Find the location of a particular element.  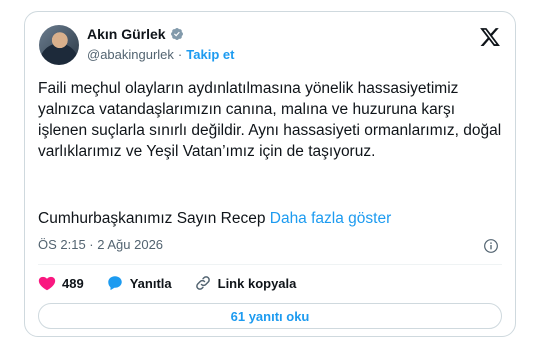

author-handle-row: @abakingurlek · Takip et is located at coordinates (160, 54).